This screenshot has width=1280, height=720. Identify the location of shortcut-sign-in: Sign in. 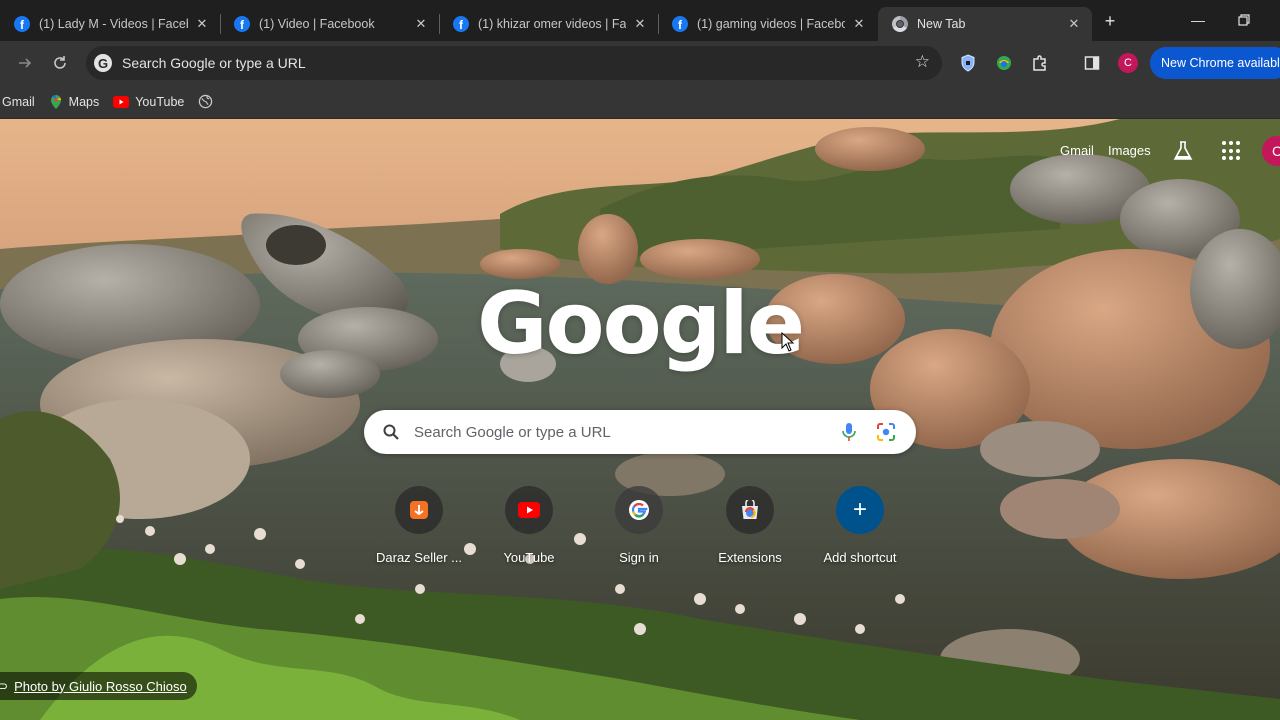
(639, 525).